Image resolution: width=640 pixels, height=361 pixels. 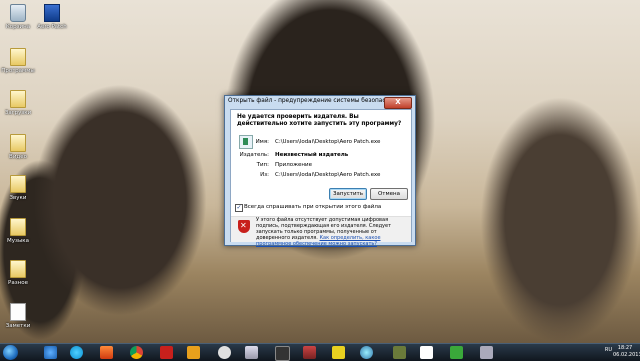 What do you see at coordinates (10, 352) in the screenshot?
I see `start-button` at bounding box center [10, 352].